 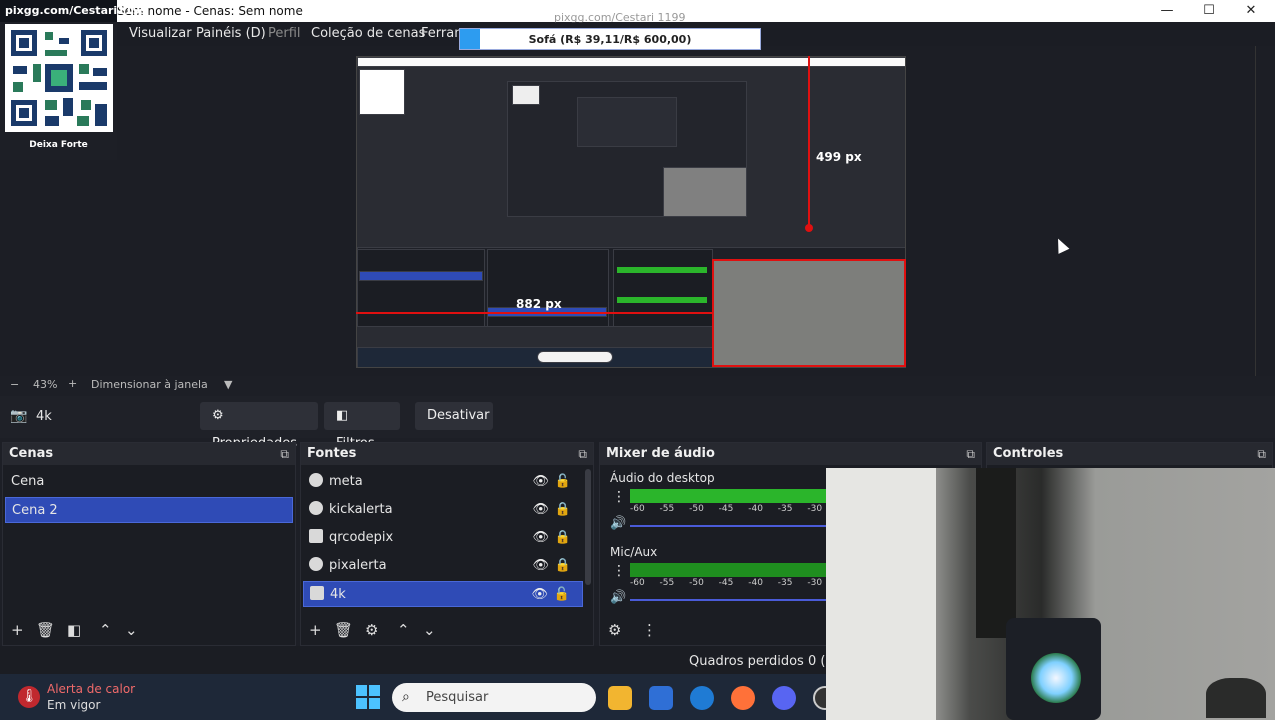 I want to click on source-name: meta, so click(x=346, y=481).